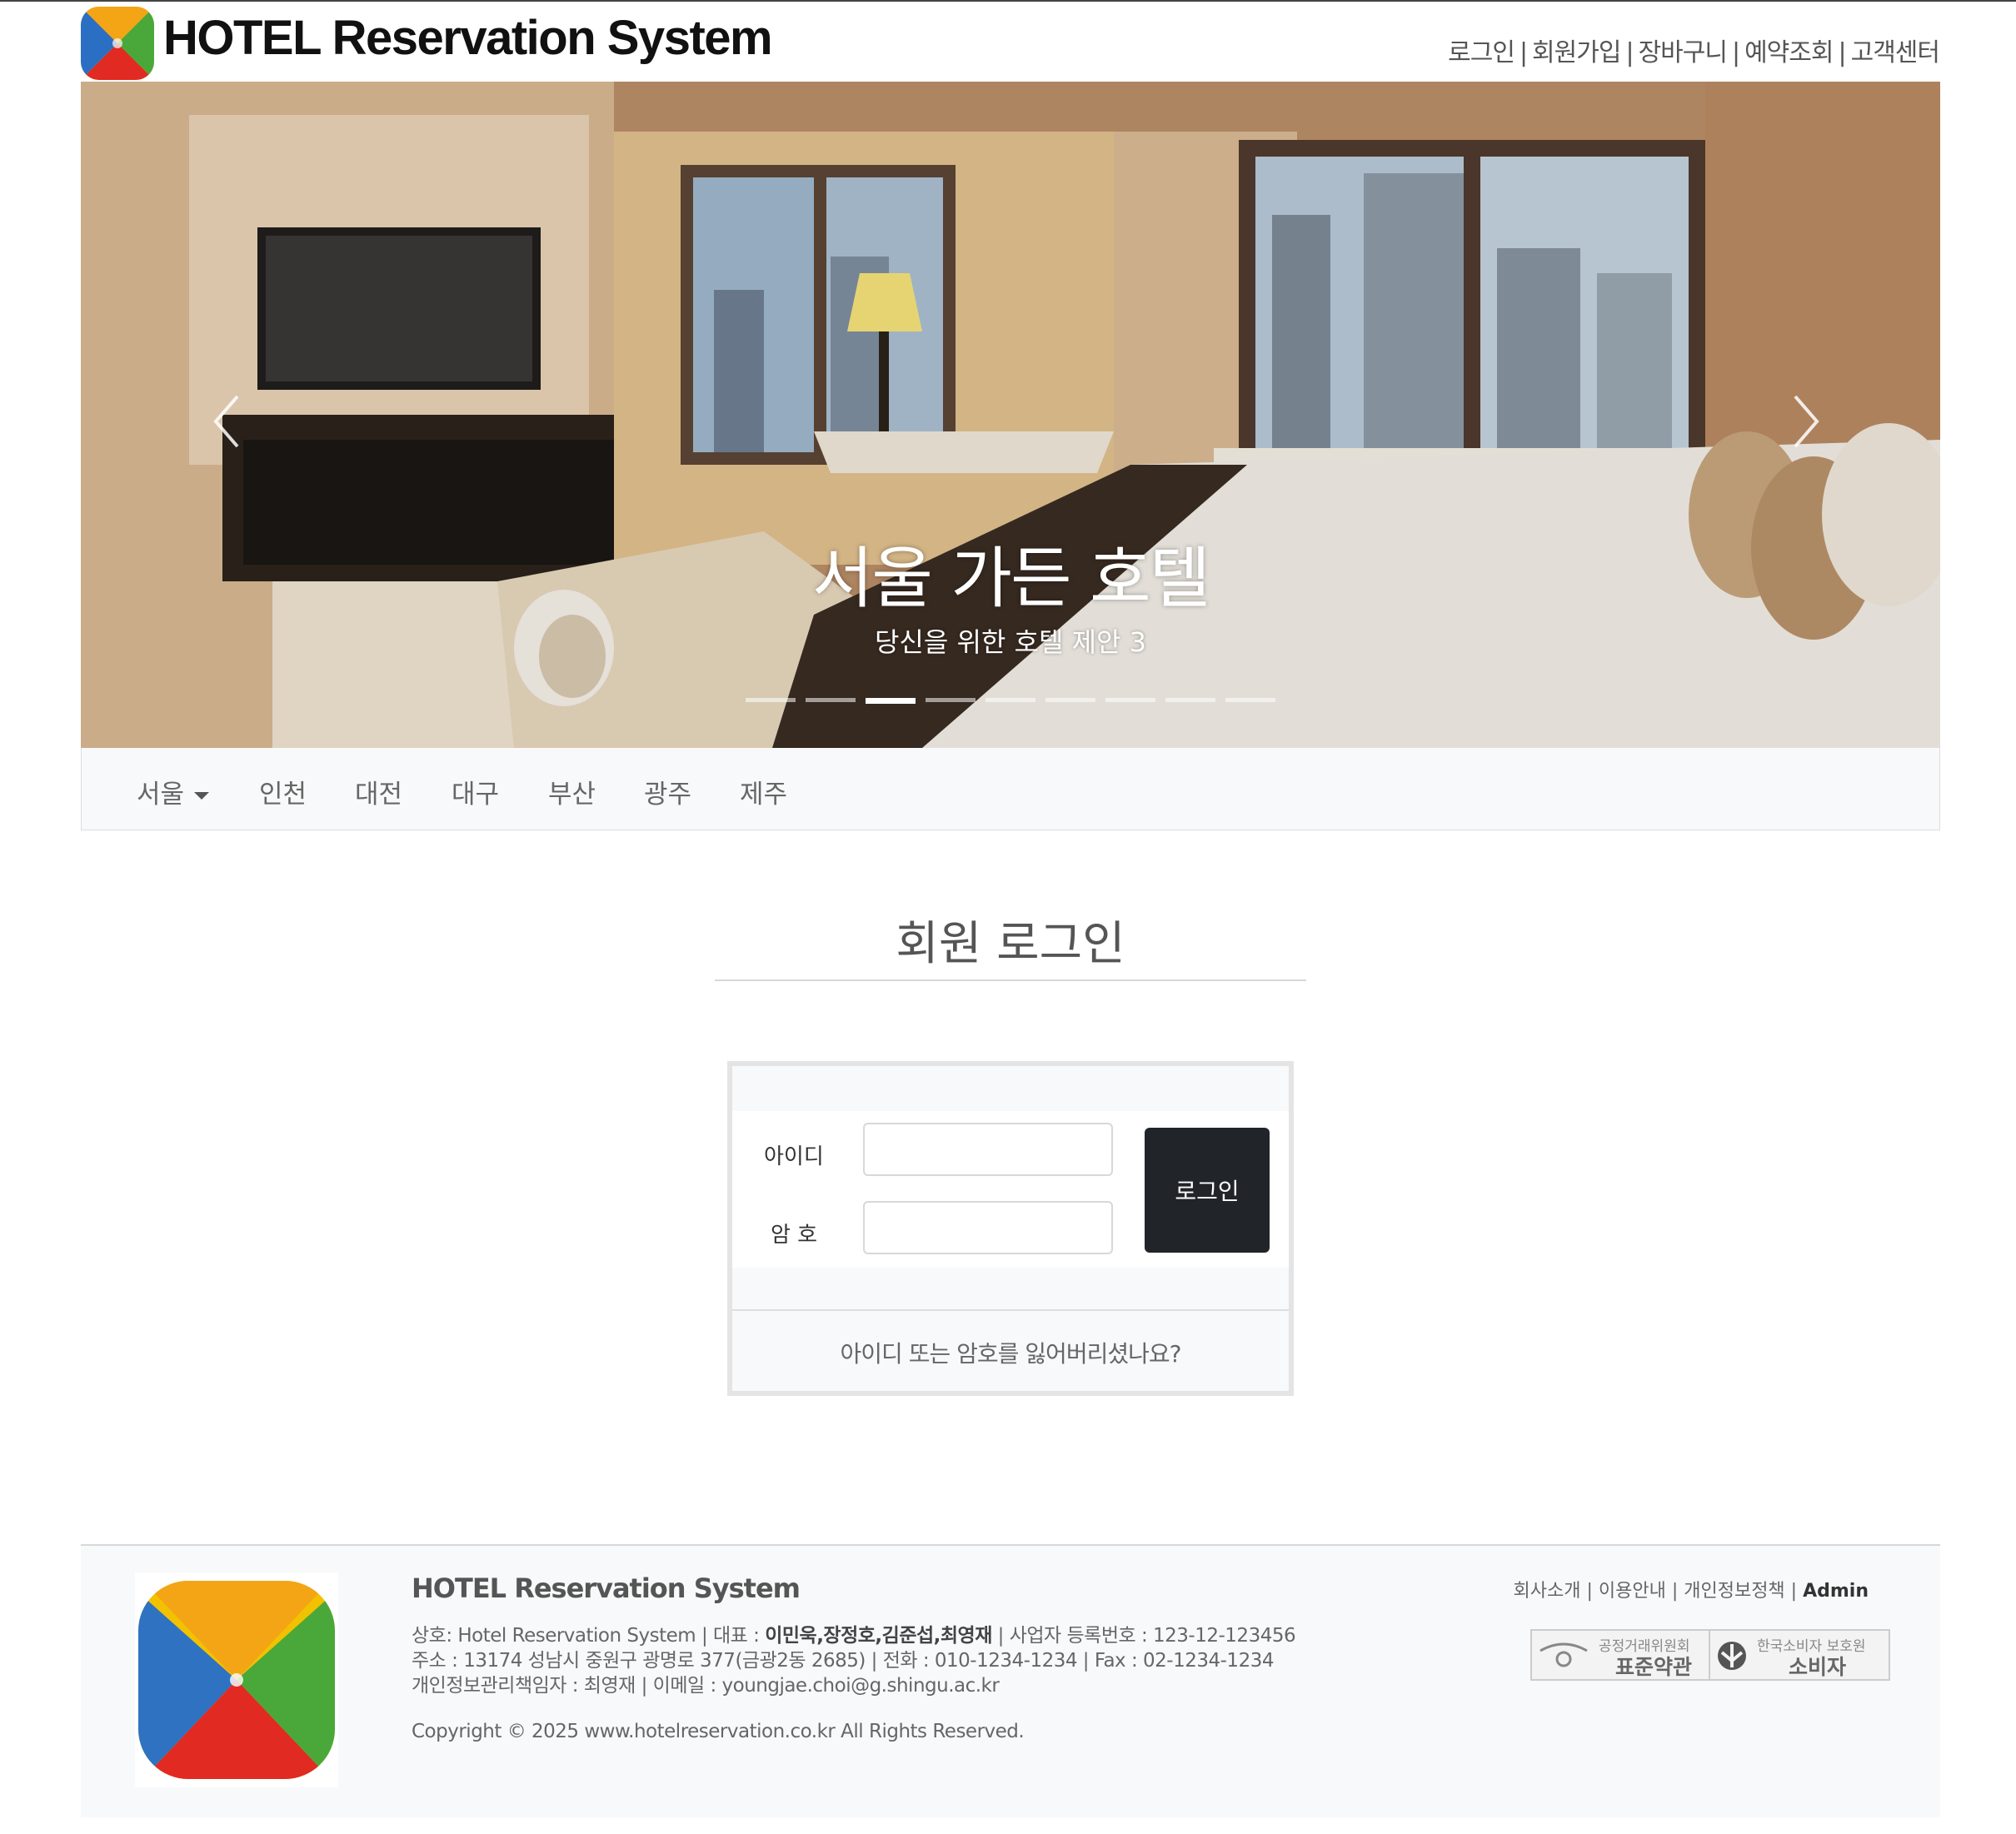  What do you see at coordinates (1683, 52) in the screenshot?
I see `cart-link: 장바구니` at bounding box center [1683, 52].